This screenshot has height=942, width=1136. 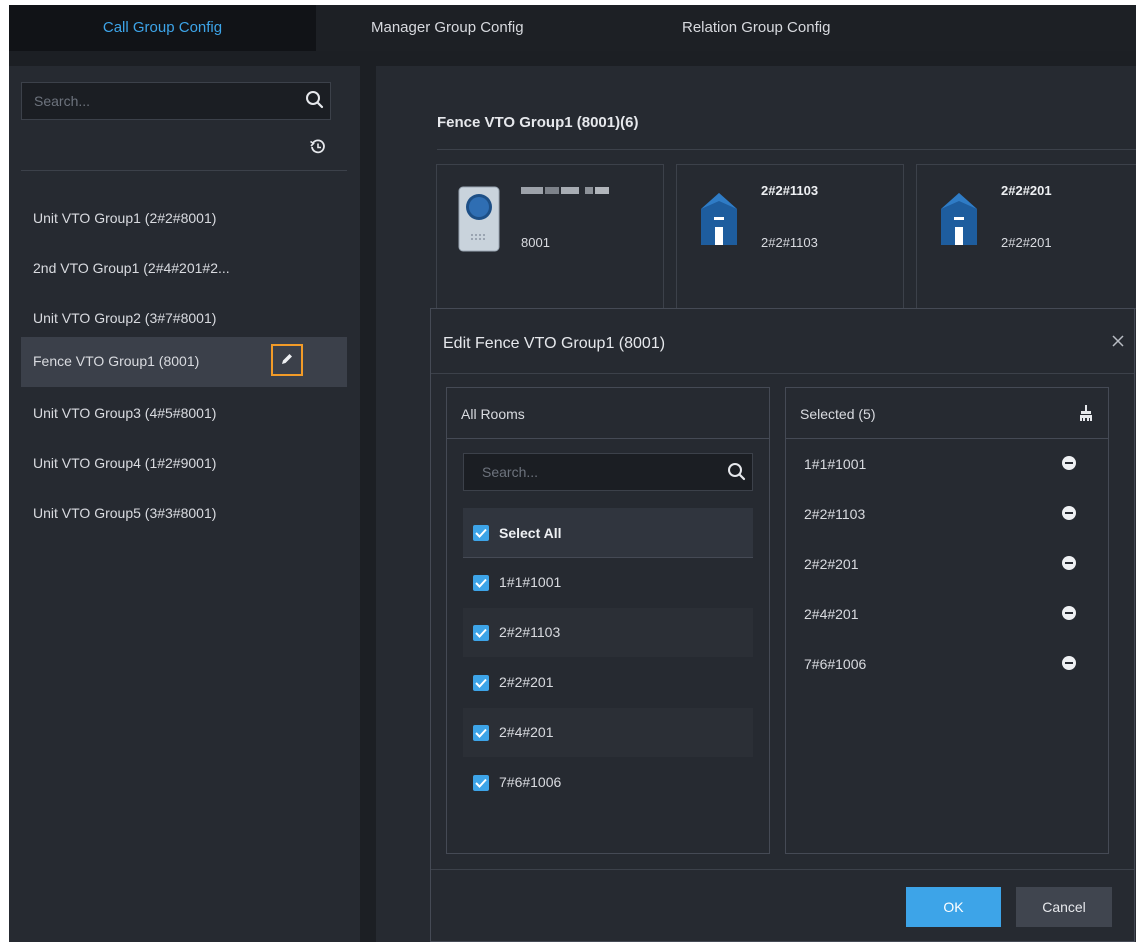 I want to click on close-icon, so click(x=1118, y=341).